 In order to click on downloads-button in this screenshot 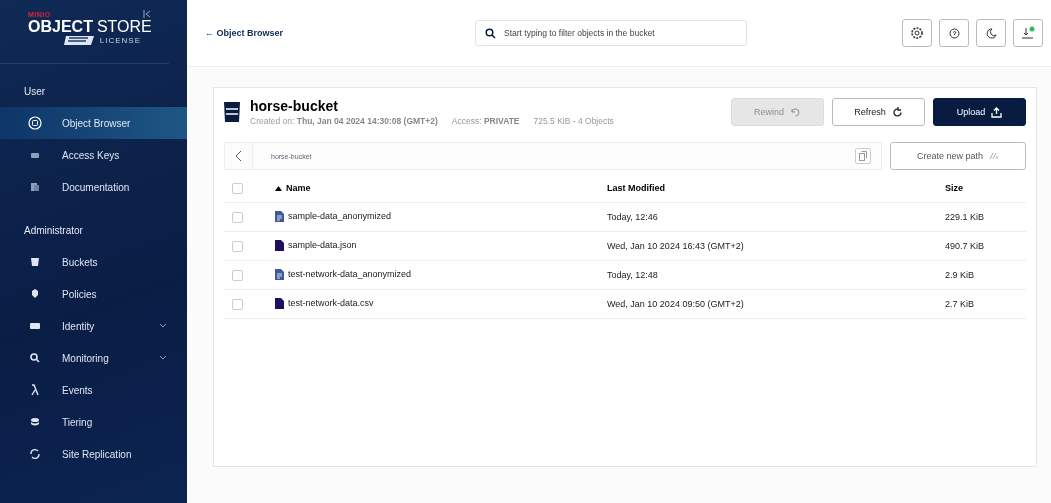, I will do `click(1028, 33)`.